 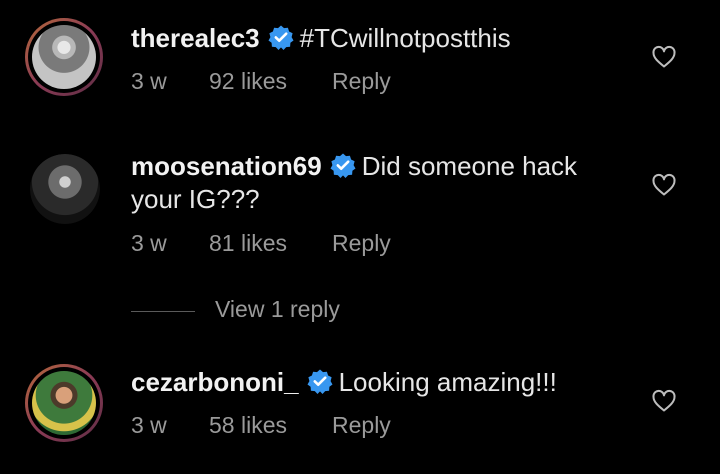 I want to click on comment-text-block: therealec3 #TCwillnotpostthis, so click(x=370, y=38).